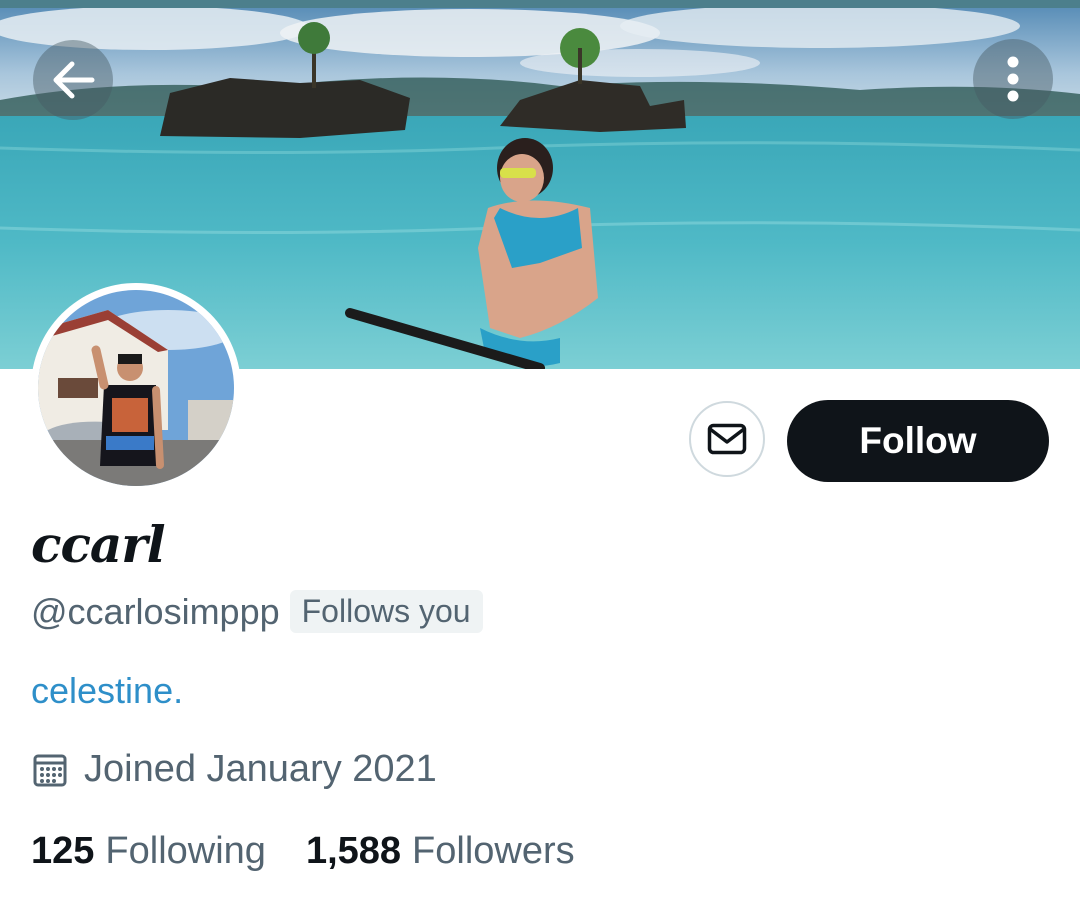  Describe the element at coordinates (353, 851) in the screenshot. I see `followers-count: 1,588` at that location.